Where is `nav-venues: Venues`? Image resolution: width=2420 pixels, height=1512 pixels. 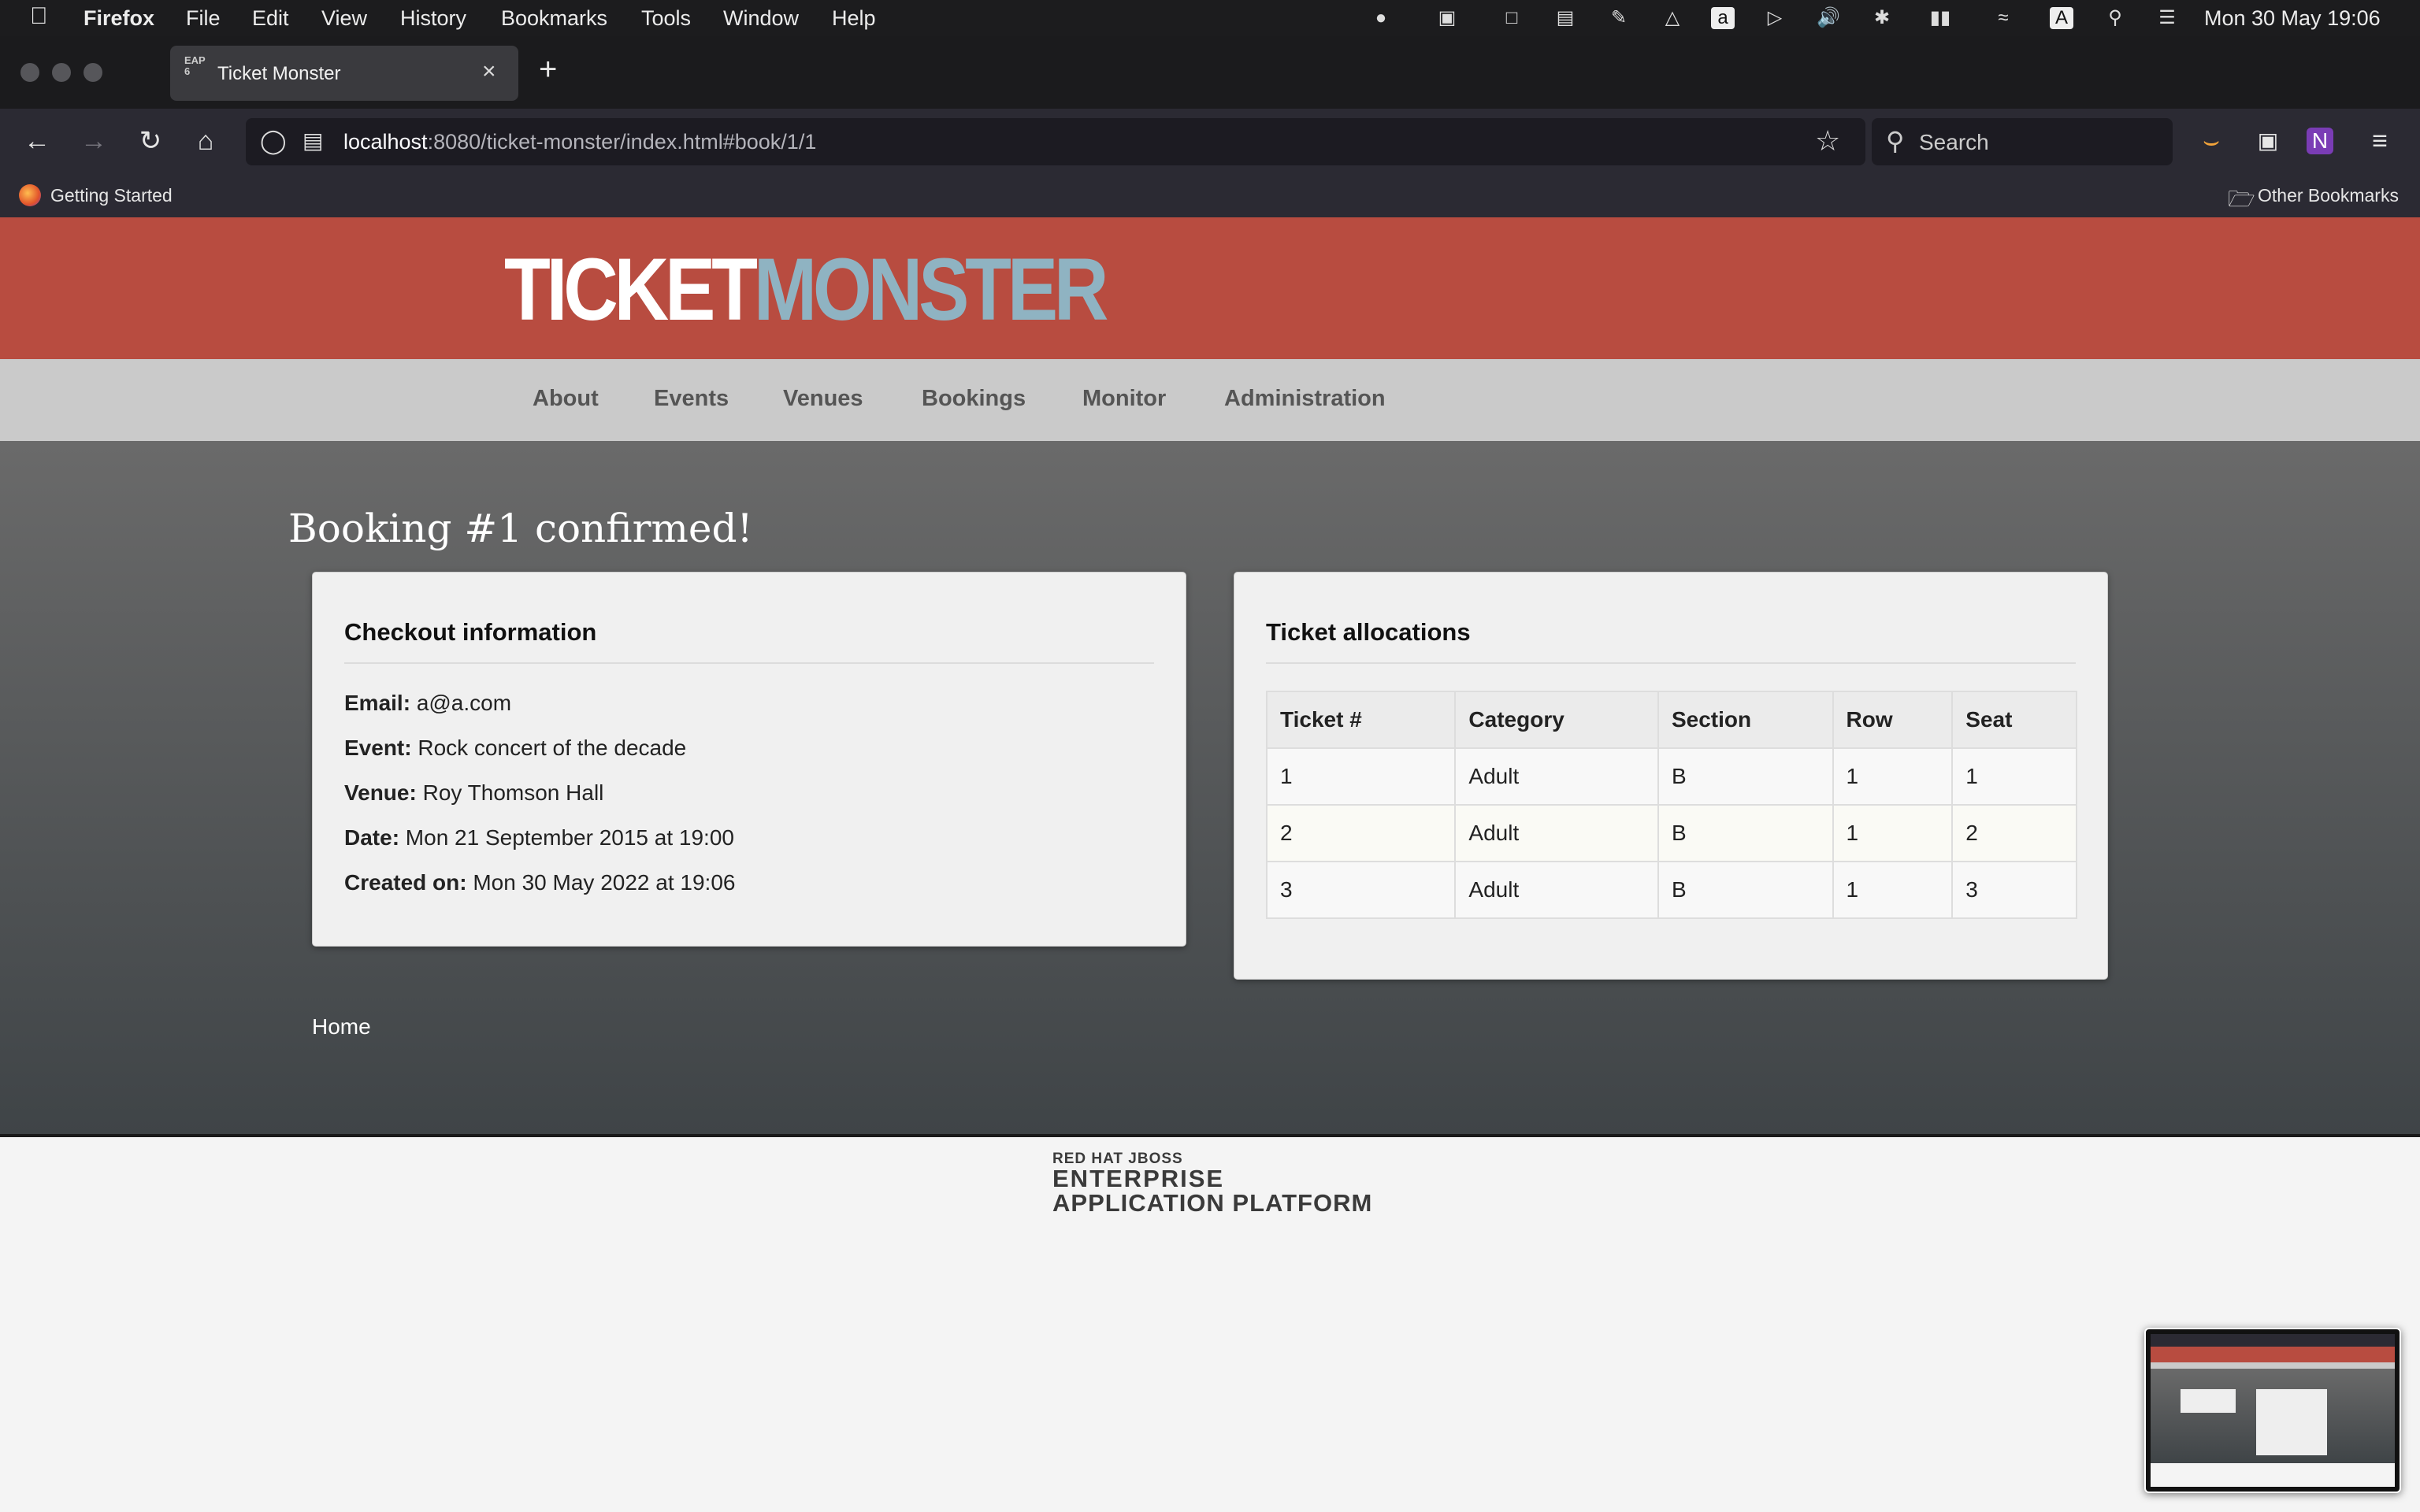
nav-venues: Venues is located at coordinates (823, 399).